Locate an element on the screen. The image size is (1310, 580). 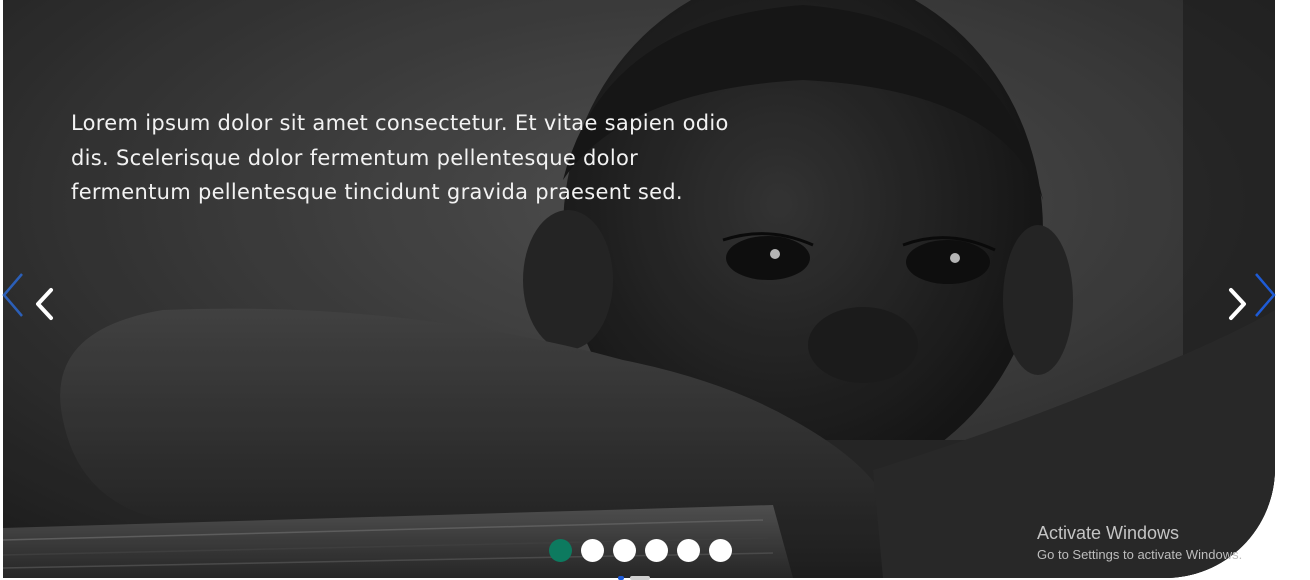
previous-slide-button is located at coordinates (45, 304).